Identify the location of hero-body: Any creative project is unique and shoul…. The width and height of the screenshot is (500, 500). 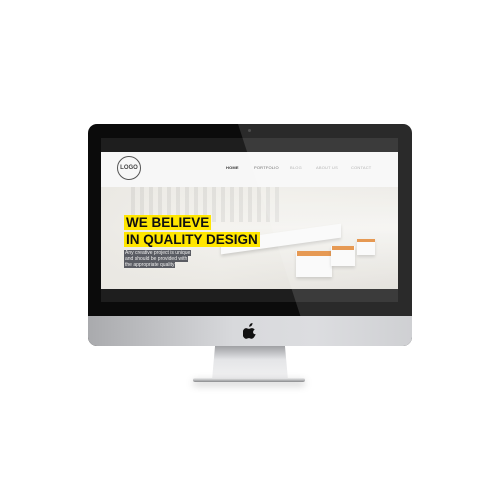
(164, 259).